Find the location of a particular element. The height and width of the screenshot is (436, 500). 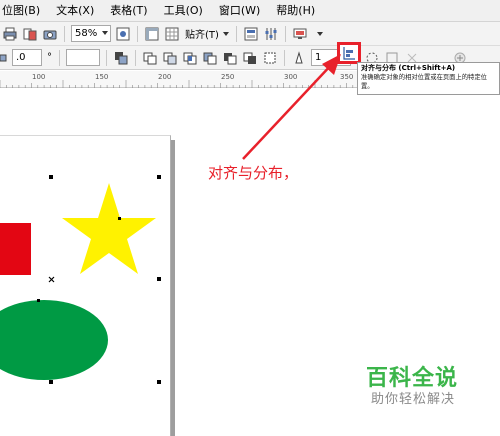

group-icon is located at coordinates (121, 58).